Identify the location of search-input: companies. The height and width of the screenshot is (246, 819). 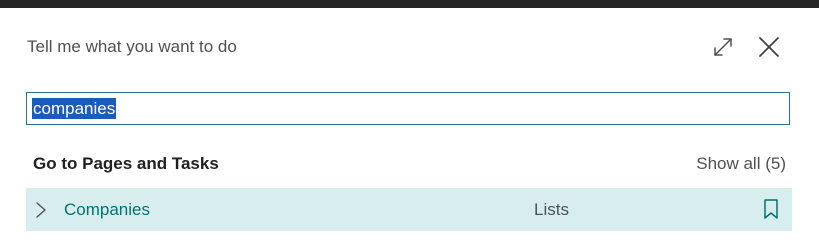
(408, 108).